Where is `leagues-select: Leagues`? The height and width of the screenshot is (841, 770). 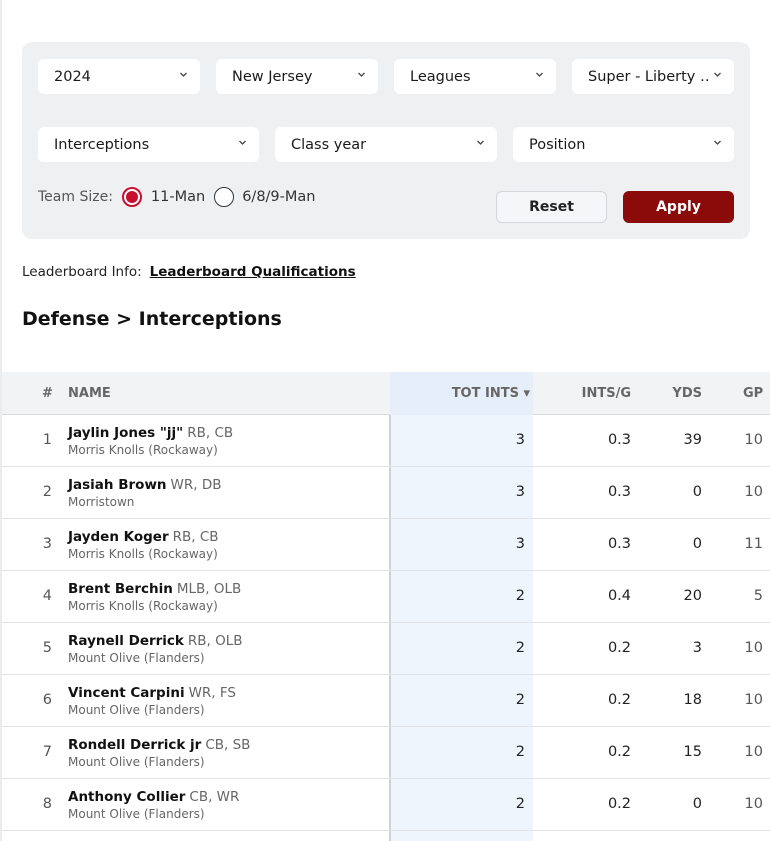 leagues-select: Leagues is located at coordinates (475, 76).